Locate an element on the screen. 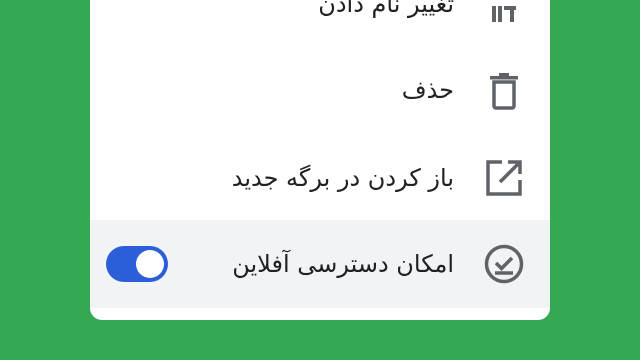 The width and height of the screenshot is (640, 360). rename-icon is located at coordinates (504, 13).